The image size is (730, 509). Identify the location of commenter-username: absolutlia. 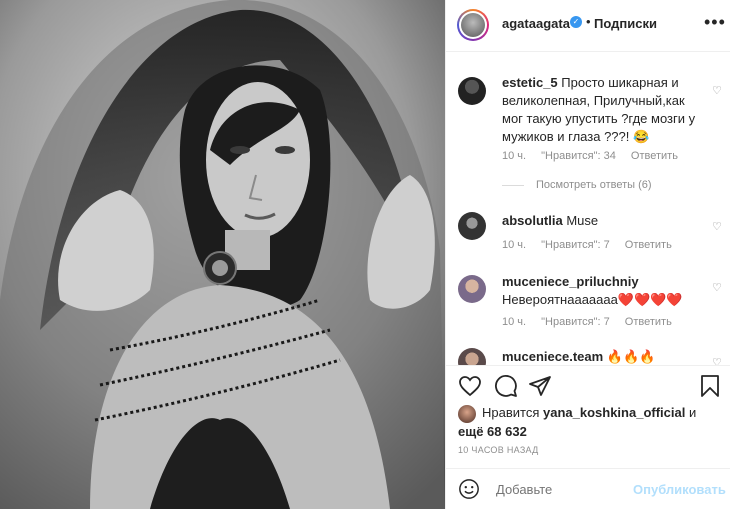
(532, 220).